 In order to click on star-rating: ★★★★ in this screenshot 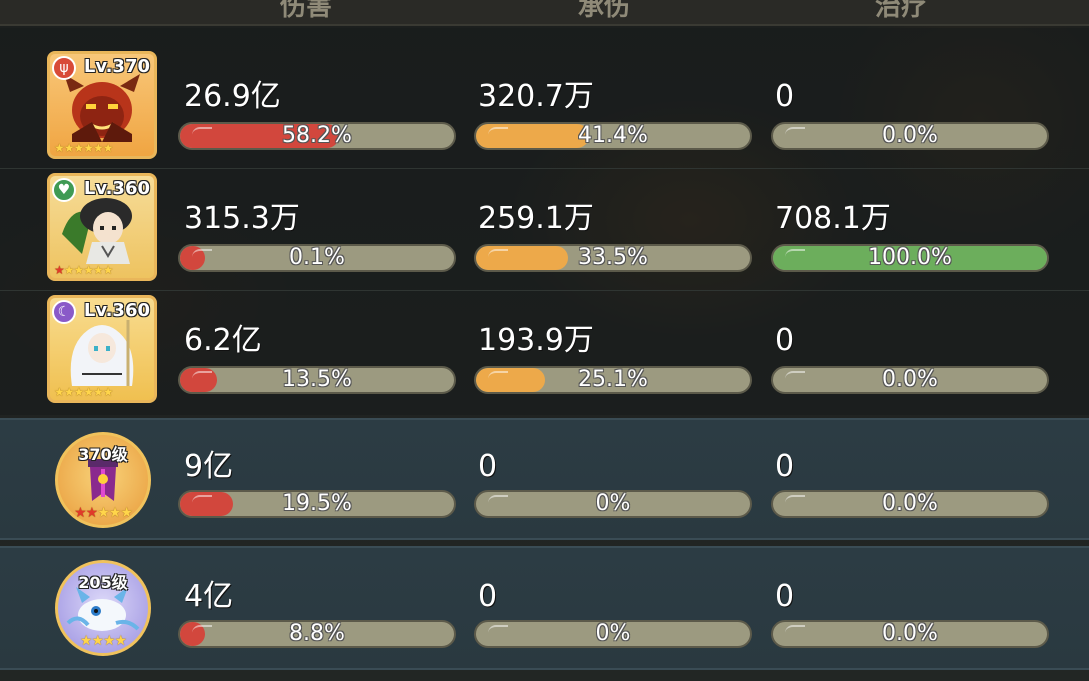, I will do `click(103, 641)`.